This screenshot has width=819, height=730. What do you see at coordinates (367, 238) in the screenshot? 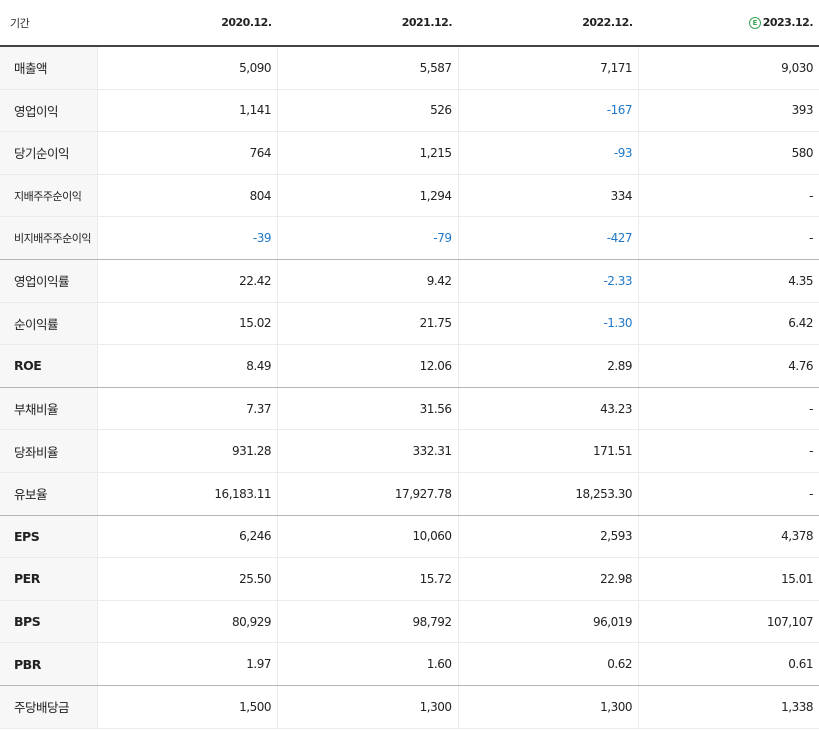
I see `table-cell: -79` at bounding box center [367, 238].